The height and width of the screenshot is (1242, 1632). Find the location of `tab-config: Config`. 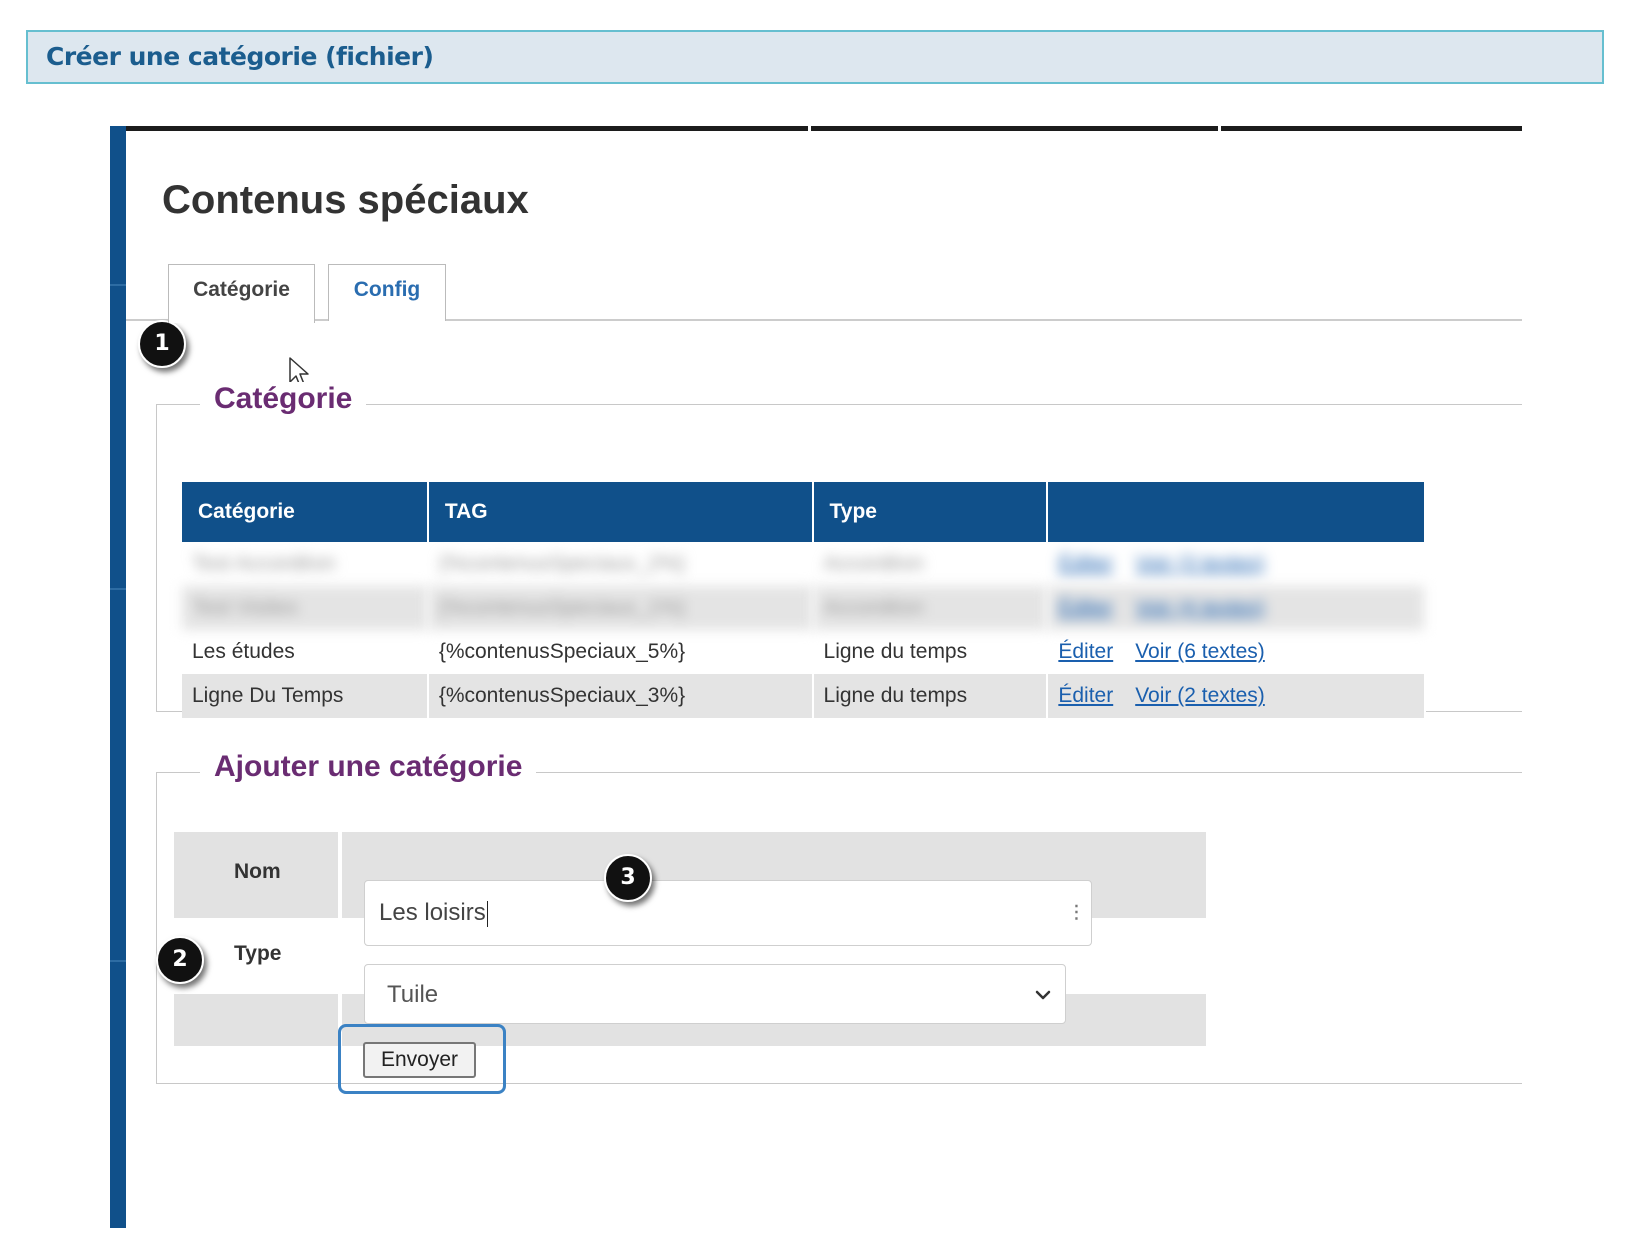

tab-config: Config is located at coordinates (387, 292).